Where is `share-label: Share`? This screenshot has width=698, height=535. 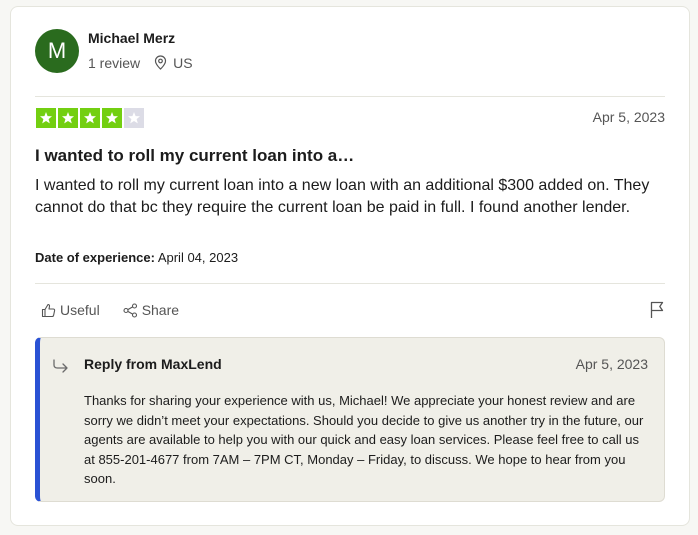
share-label: Share is located at coordinates (160, 310).